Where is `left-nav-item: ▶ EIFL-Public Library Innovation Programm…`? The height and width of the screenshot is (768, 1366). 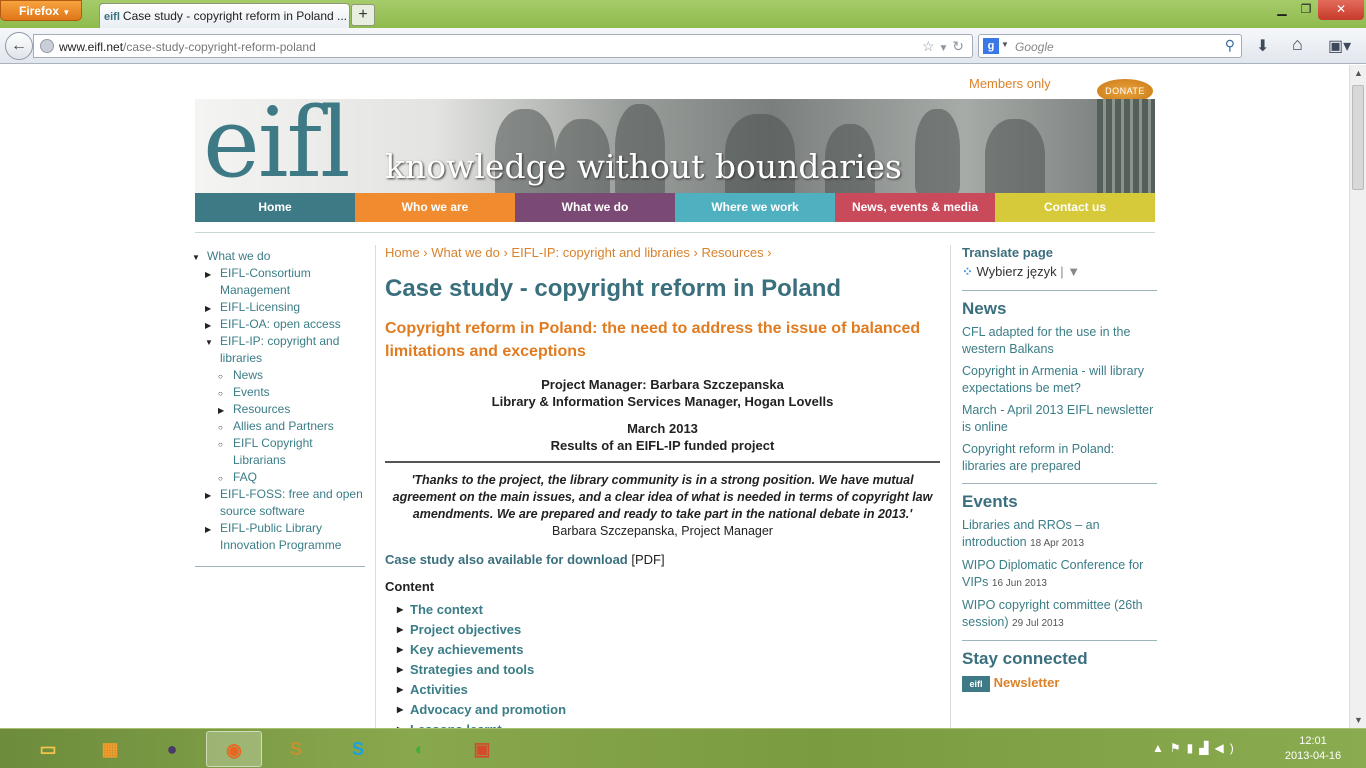
left-nav-item: ▶ EIFL-Public Library Innovation Programm… is located at coordinates (280, 537).